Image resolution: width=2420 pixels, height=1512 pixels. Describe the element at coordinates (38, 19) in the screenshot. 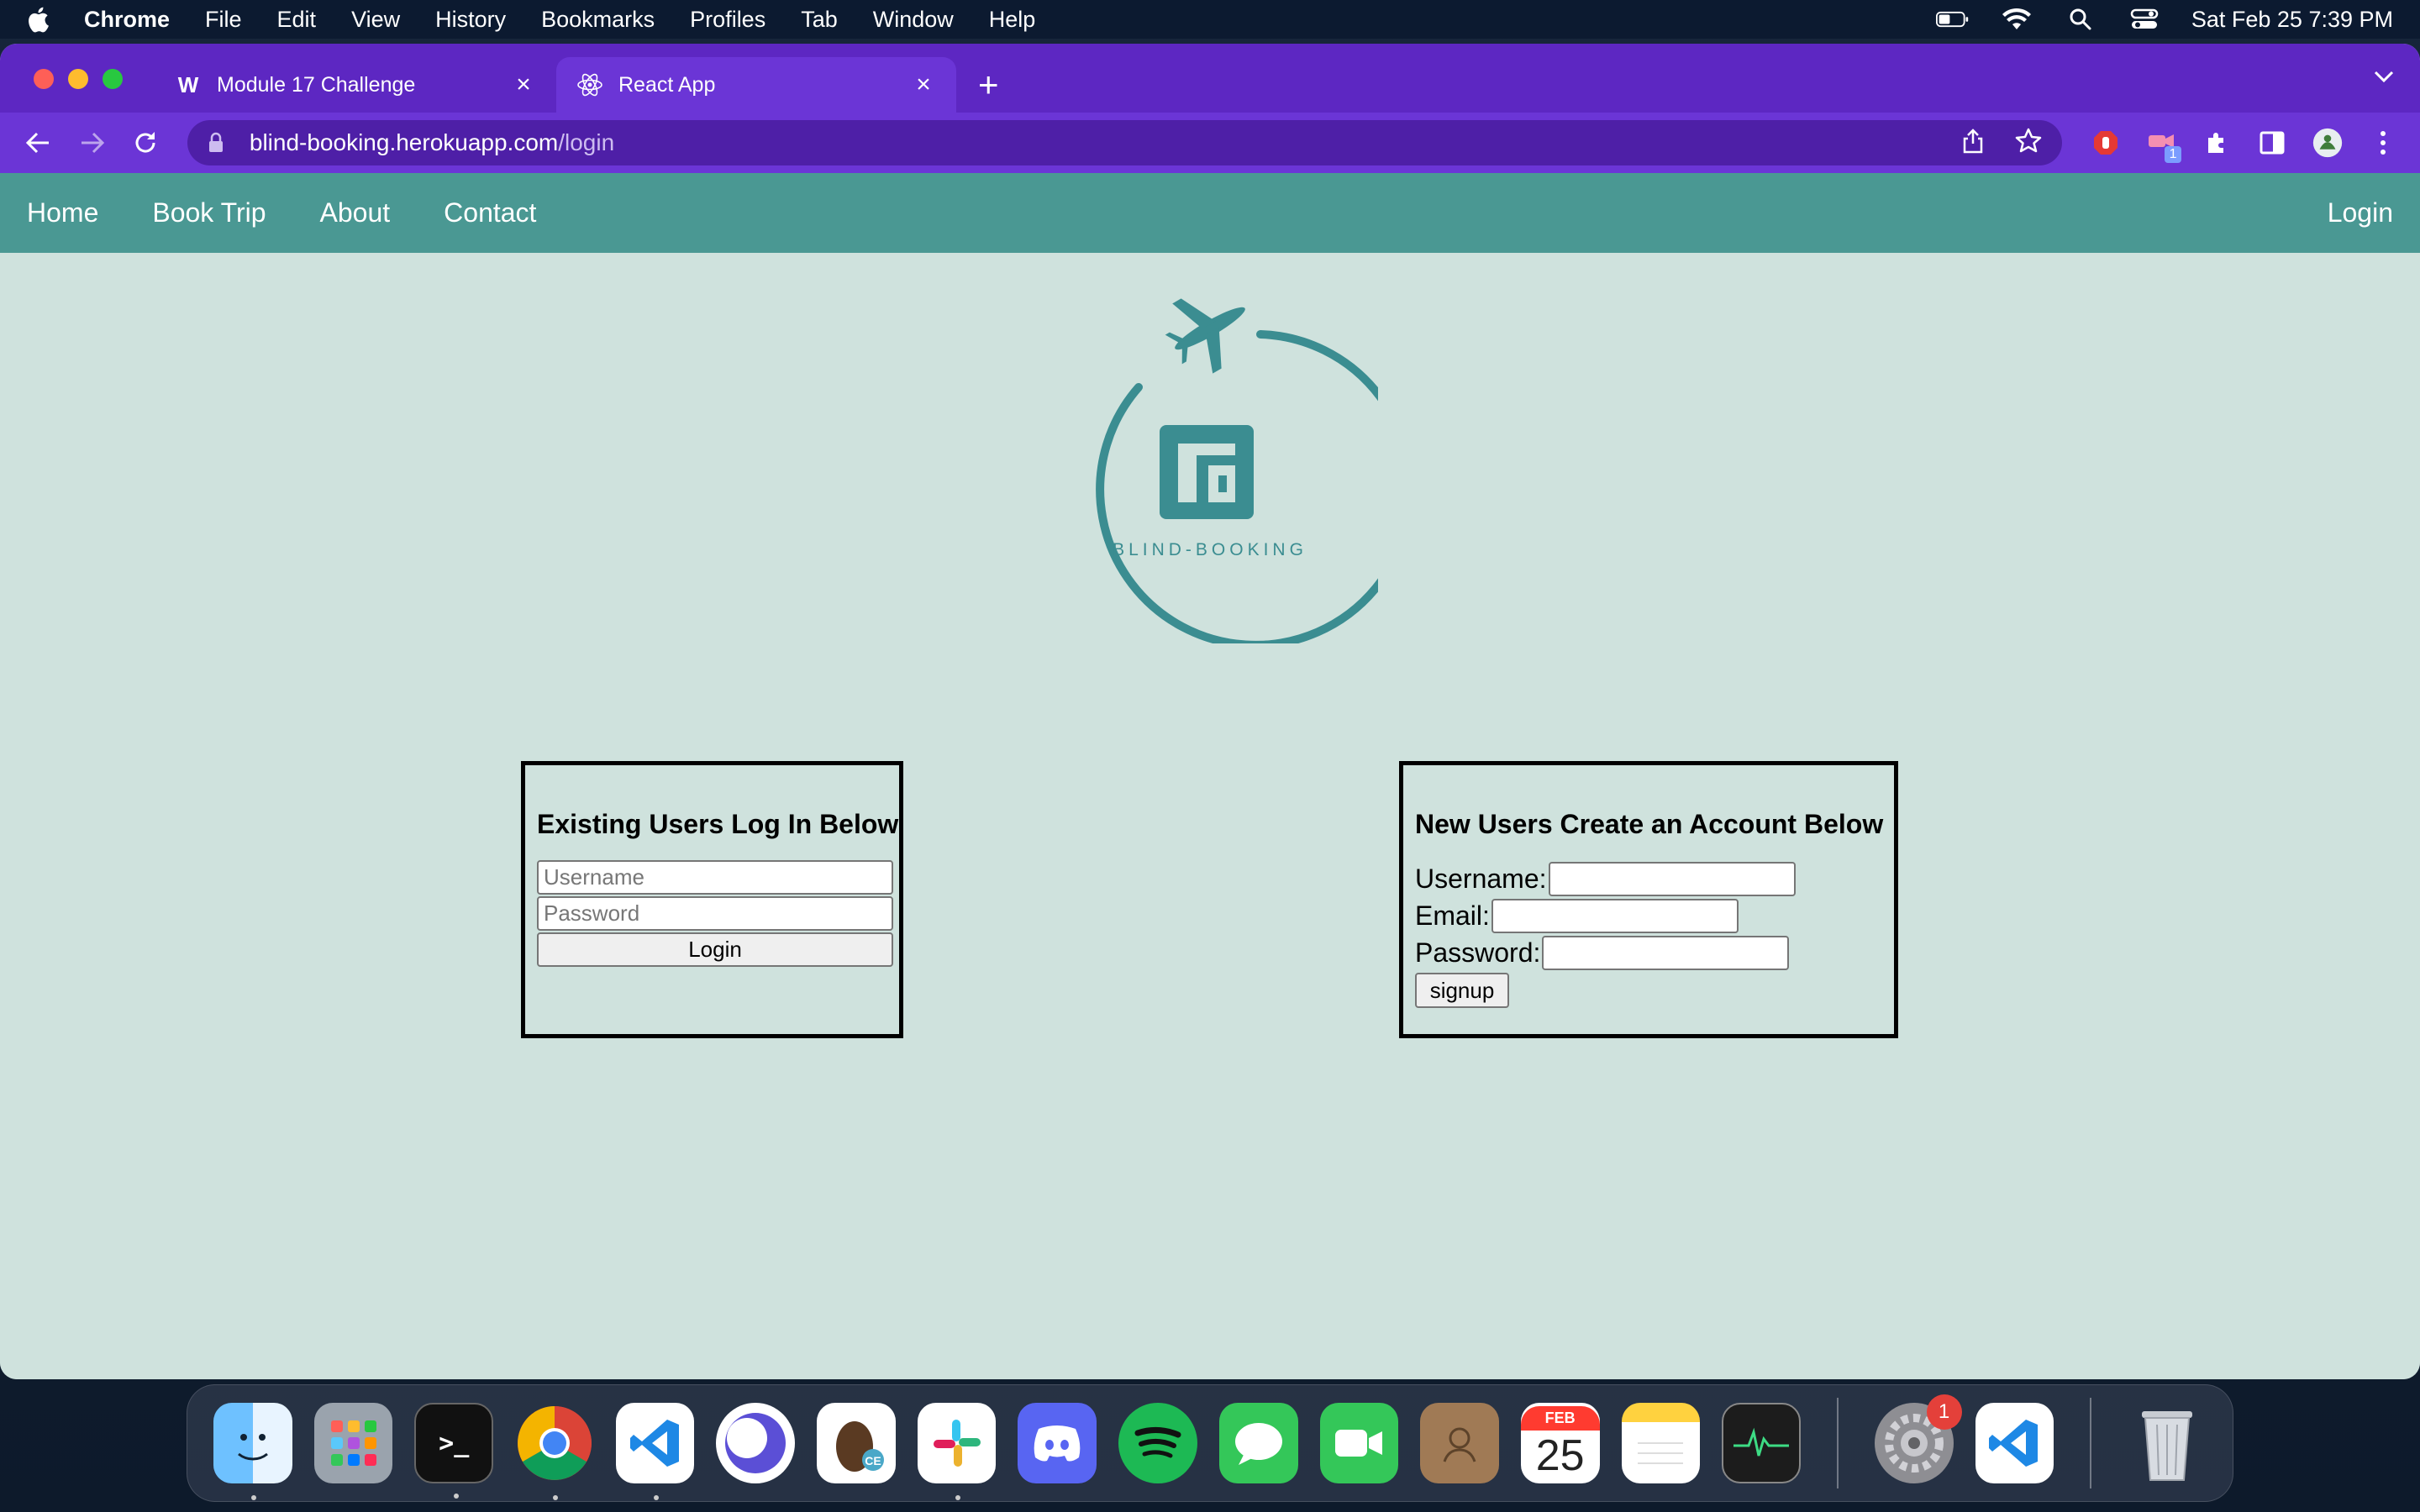

I see `apple-icon` at that location.